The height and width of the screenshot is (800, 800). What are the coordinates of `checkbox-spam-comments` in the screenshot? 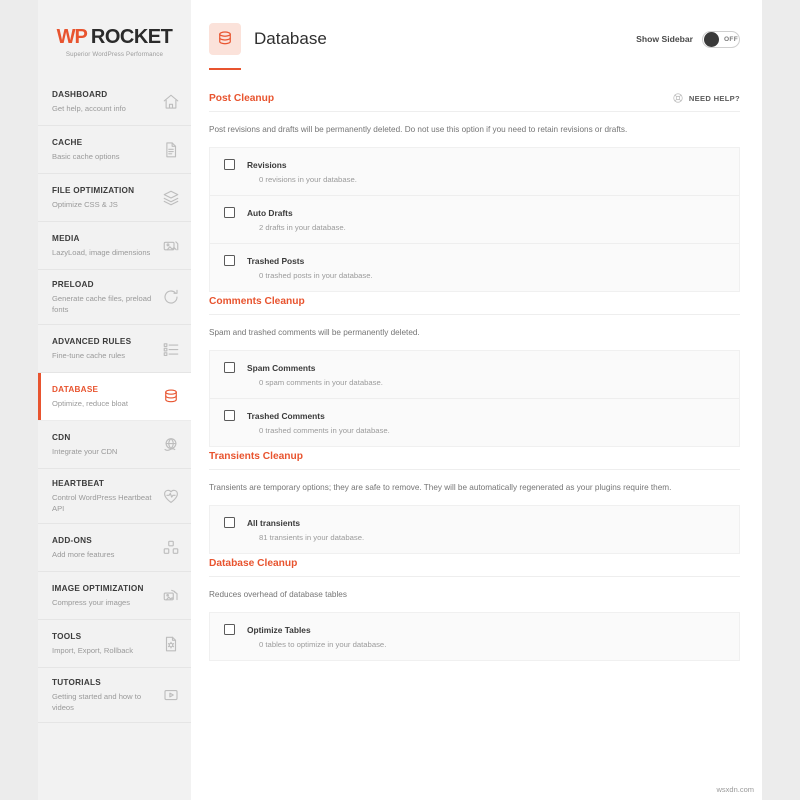 It's located at (229, 367).